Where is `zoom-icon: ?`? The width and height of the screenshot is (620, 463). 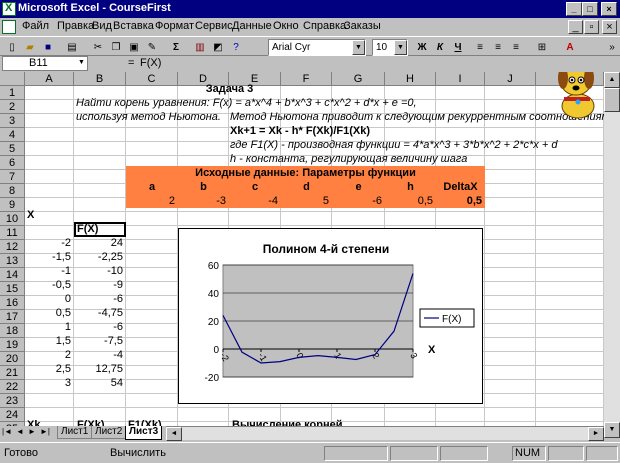 zoom-icon: ? is located at coordinates (236, 47).